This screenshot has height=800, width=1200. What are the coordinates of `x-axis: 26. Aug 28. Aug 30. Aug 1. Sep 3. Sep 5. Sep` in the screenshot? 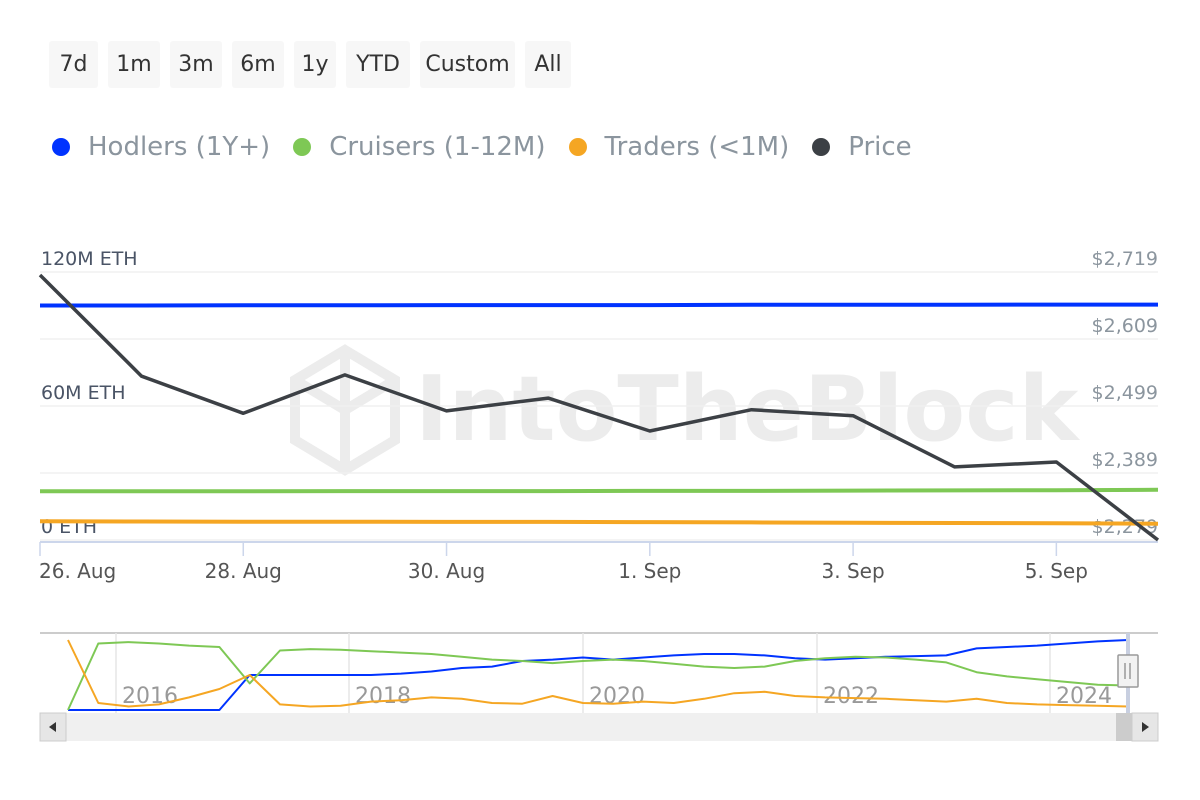 It's located at (598, 562).